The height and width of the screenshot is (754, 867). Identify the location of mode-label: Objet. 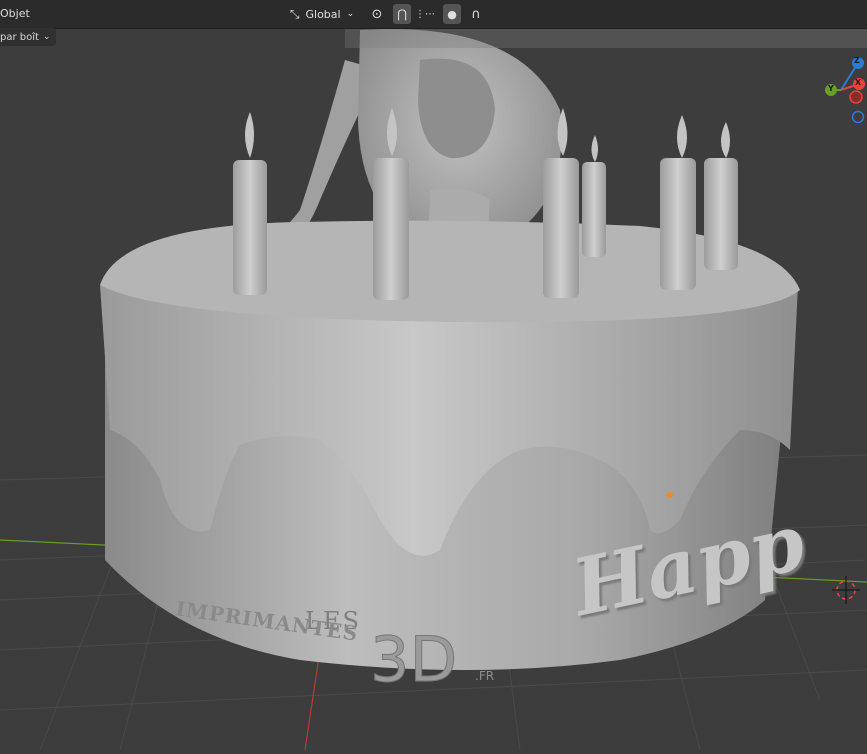
(15, 13).